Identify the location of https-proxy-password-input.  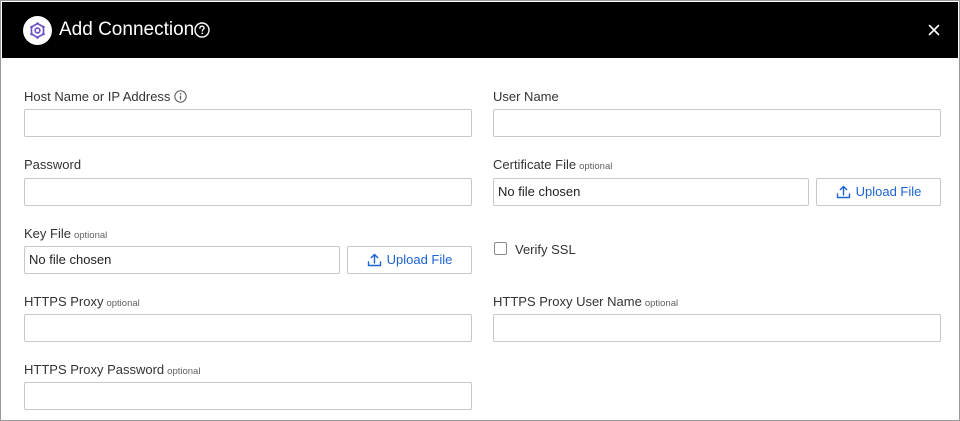
(248, 396).